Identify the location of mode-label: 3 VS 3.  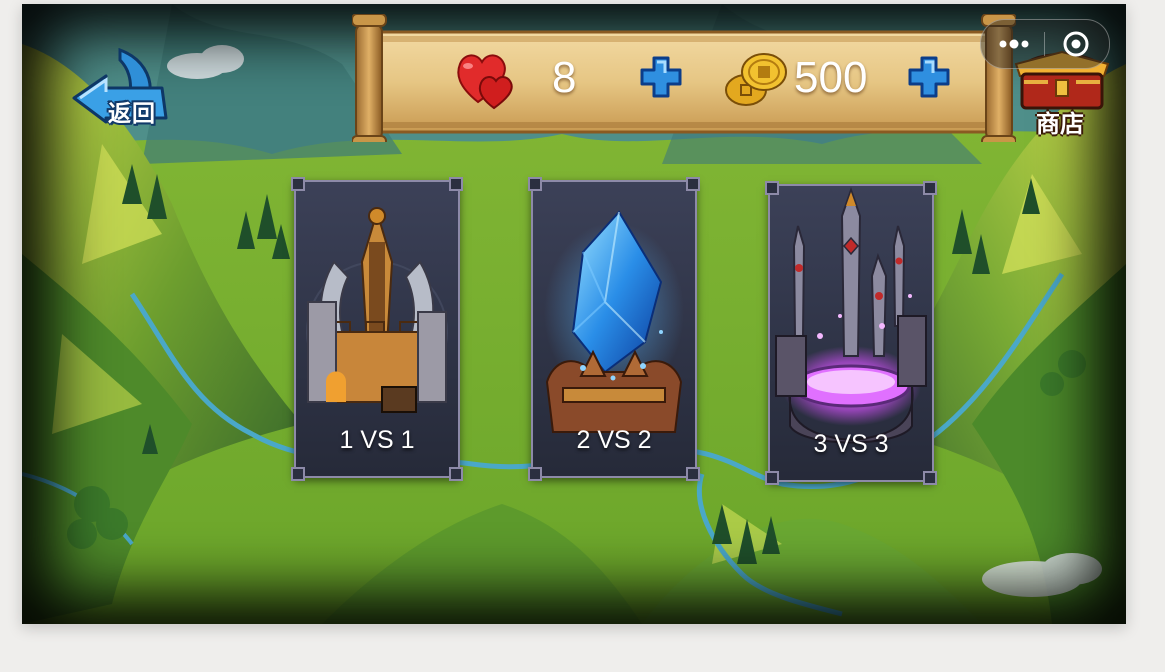
(851, 444).